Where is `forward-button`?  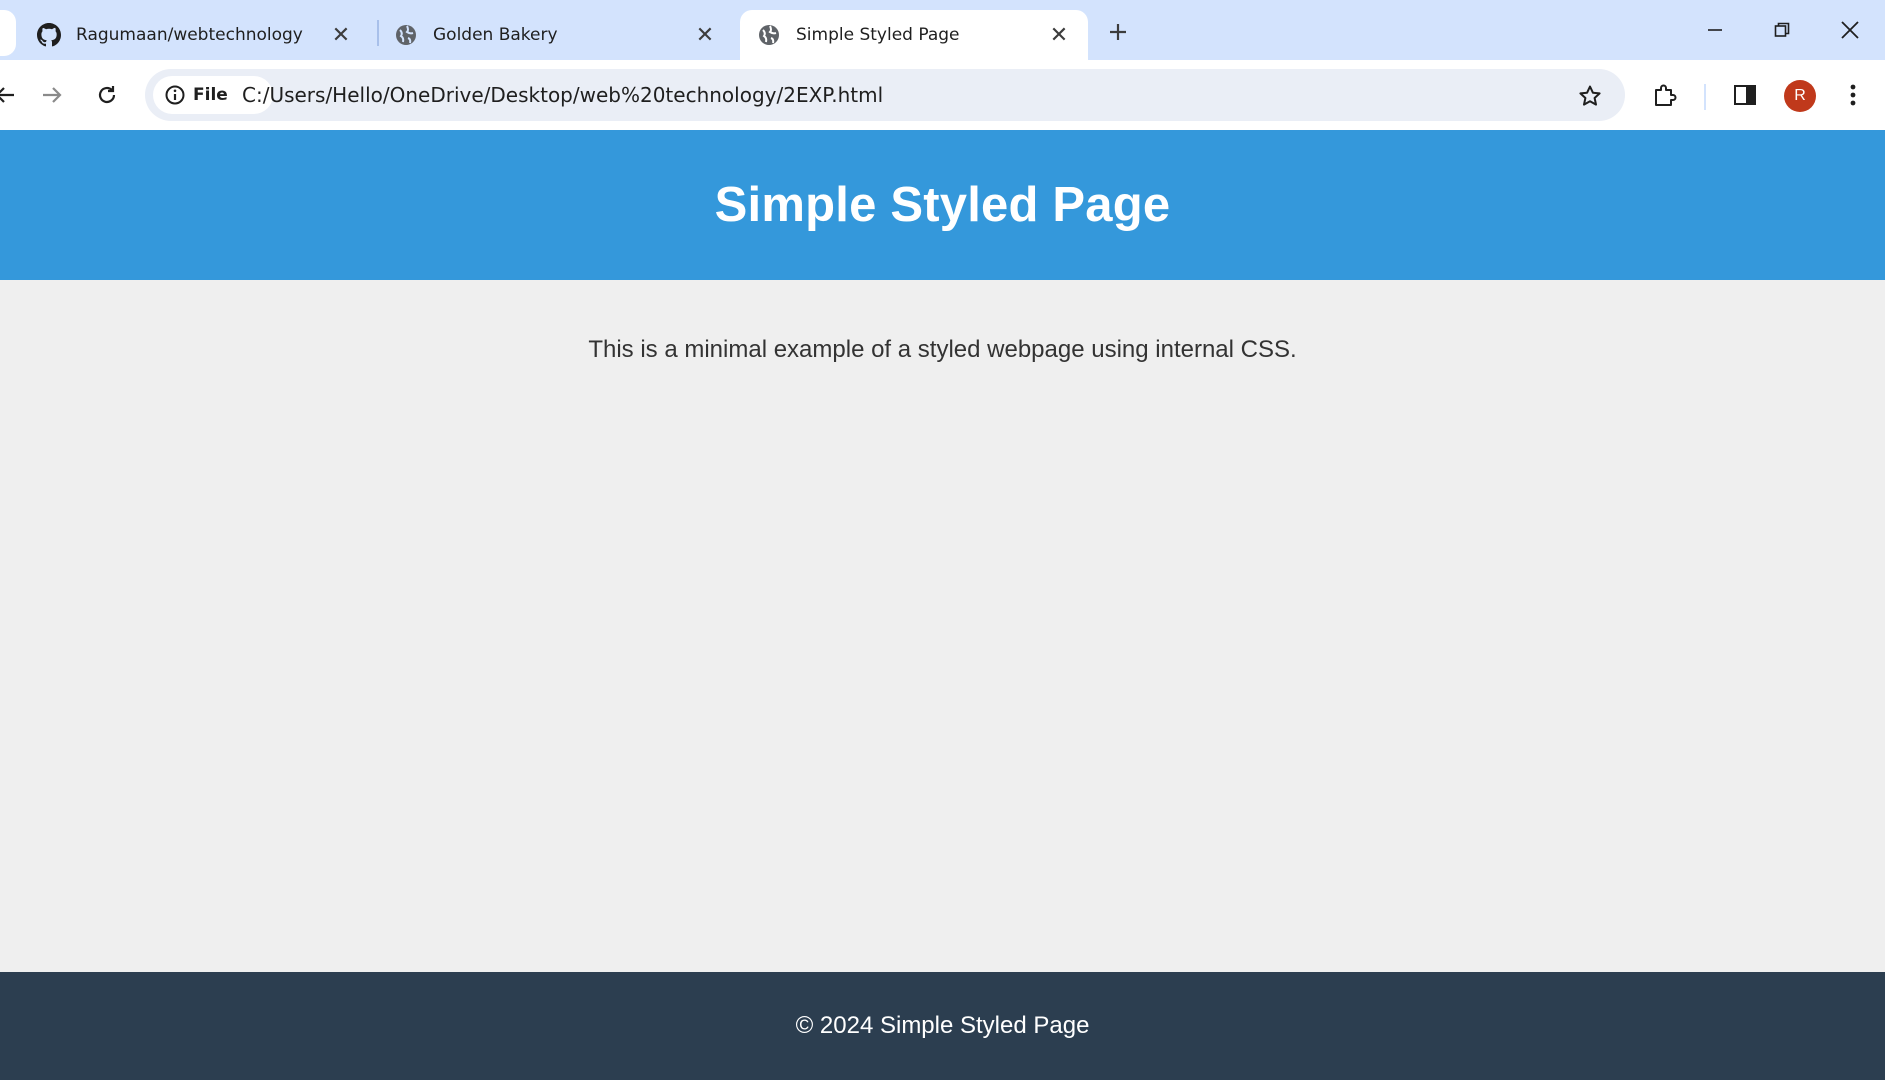
forward-button is located at coordinates (52, 95).